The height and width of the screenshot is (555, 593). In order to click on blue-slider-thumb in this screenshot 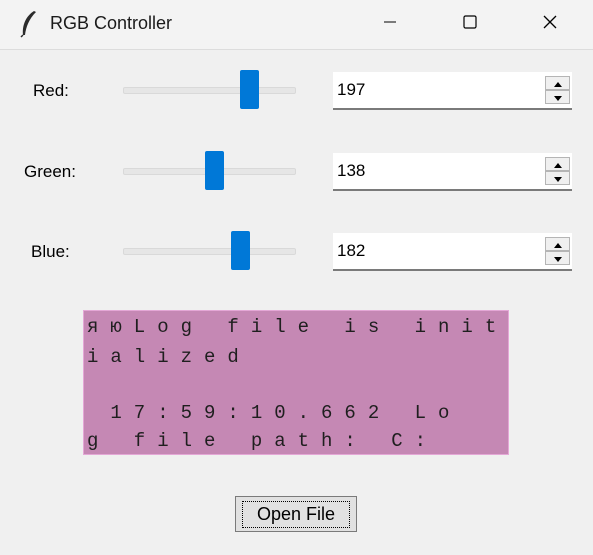, I will do `click(240, 250)`.